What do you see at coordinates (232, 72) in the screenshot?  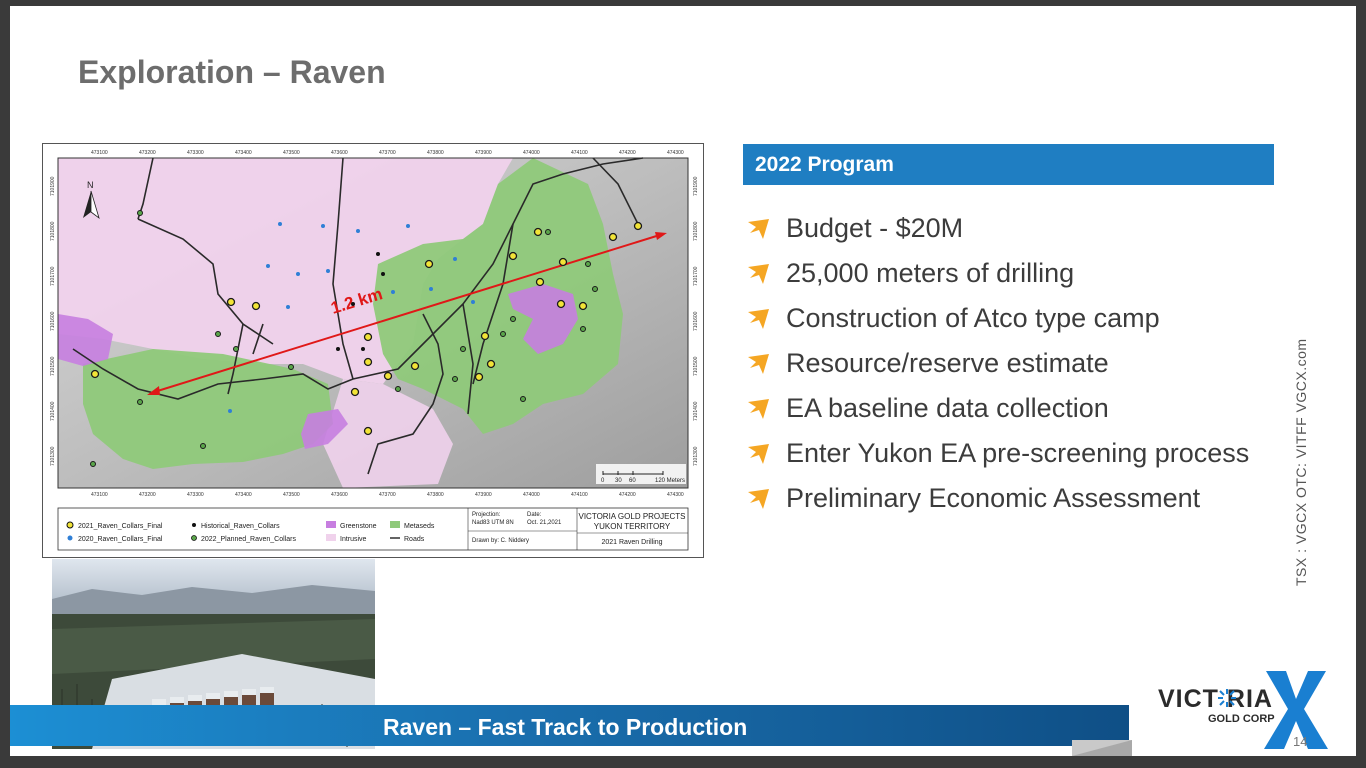 I see `slide-title: Exploration – Raven` at bounding box center [232, 72].